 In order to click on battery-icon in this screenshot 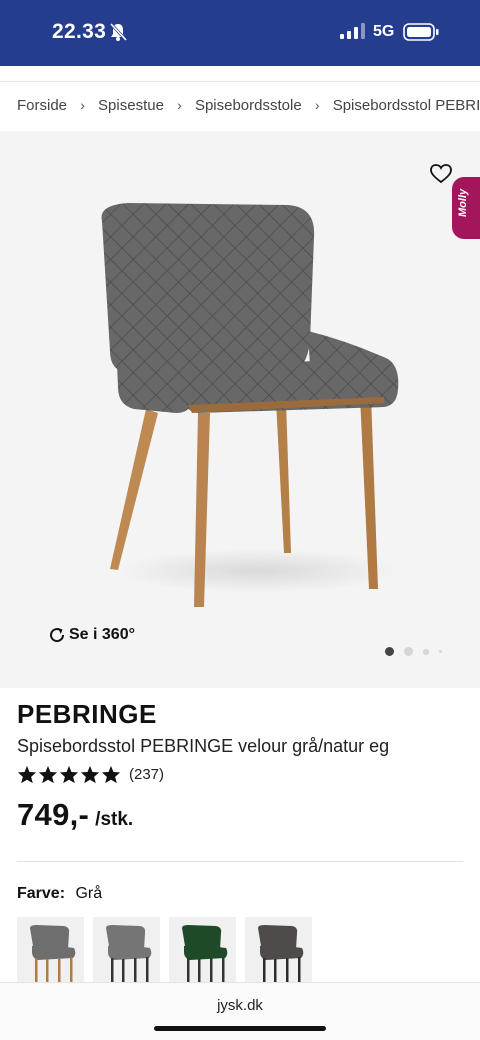, I will do `click(421, 32)`.